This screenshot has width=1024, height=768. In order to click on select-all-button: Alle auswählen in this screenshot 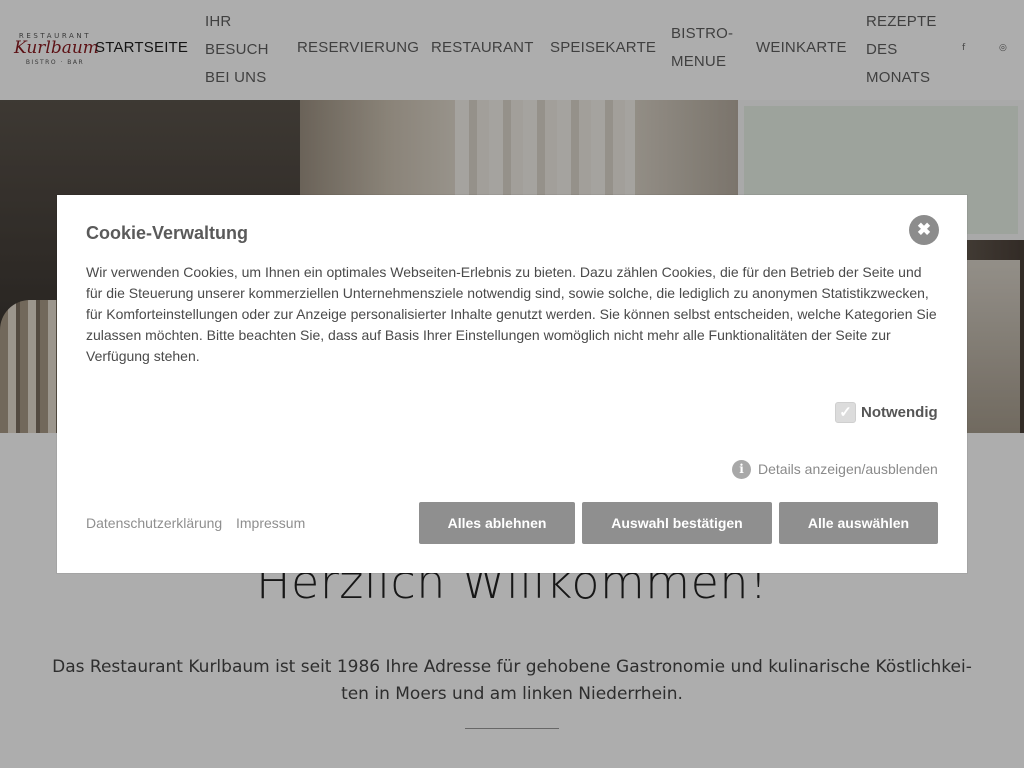, I will do `click(858, 523)`.